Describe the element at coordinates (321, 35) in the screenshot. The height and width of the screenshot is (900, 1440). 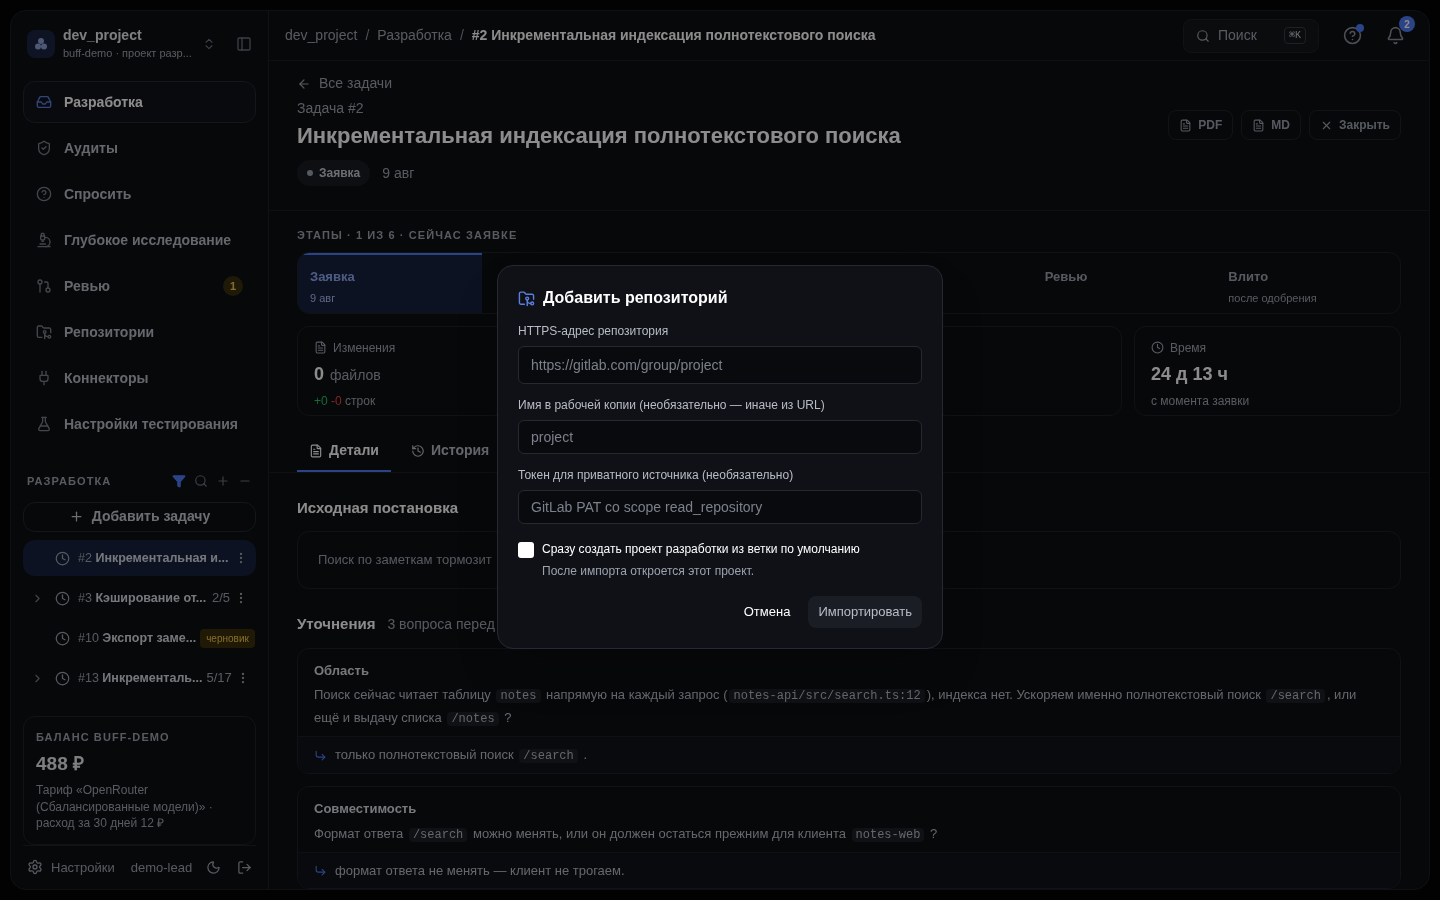
I see `breadcrumb: dev_project` at that location.